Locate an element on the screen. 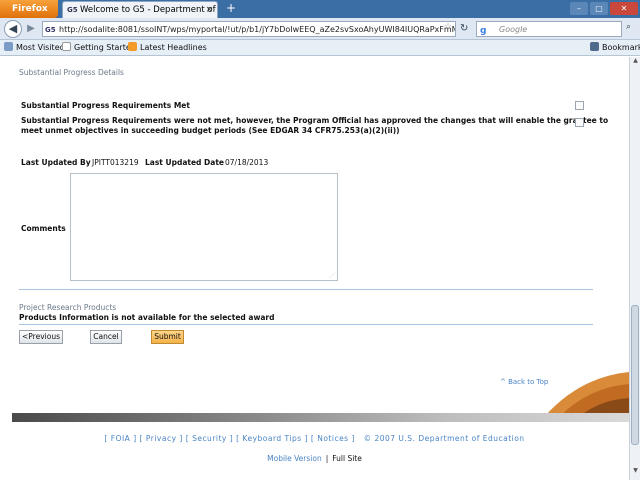  last-updated-by-label: Last Updated By is located at coordinates (56, 162).